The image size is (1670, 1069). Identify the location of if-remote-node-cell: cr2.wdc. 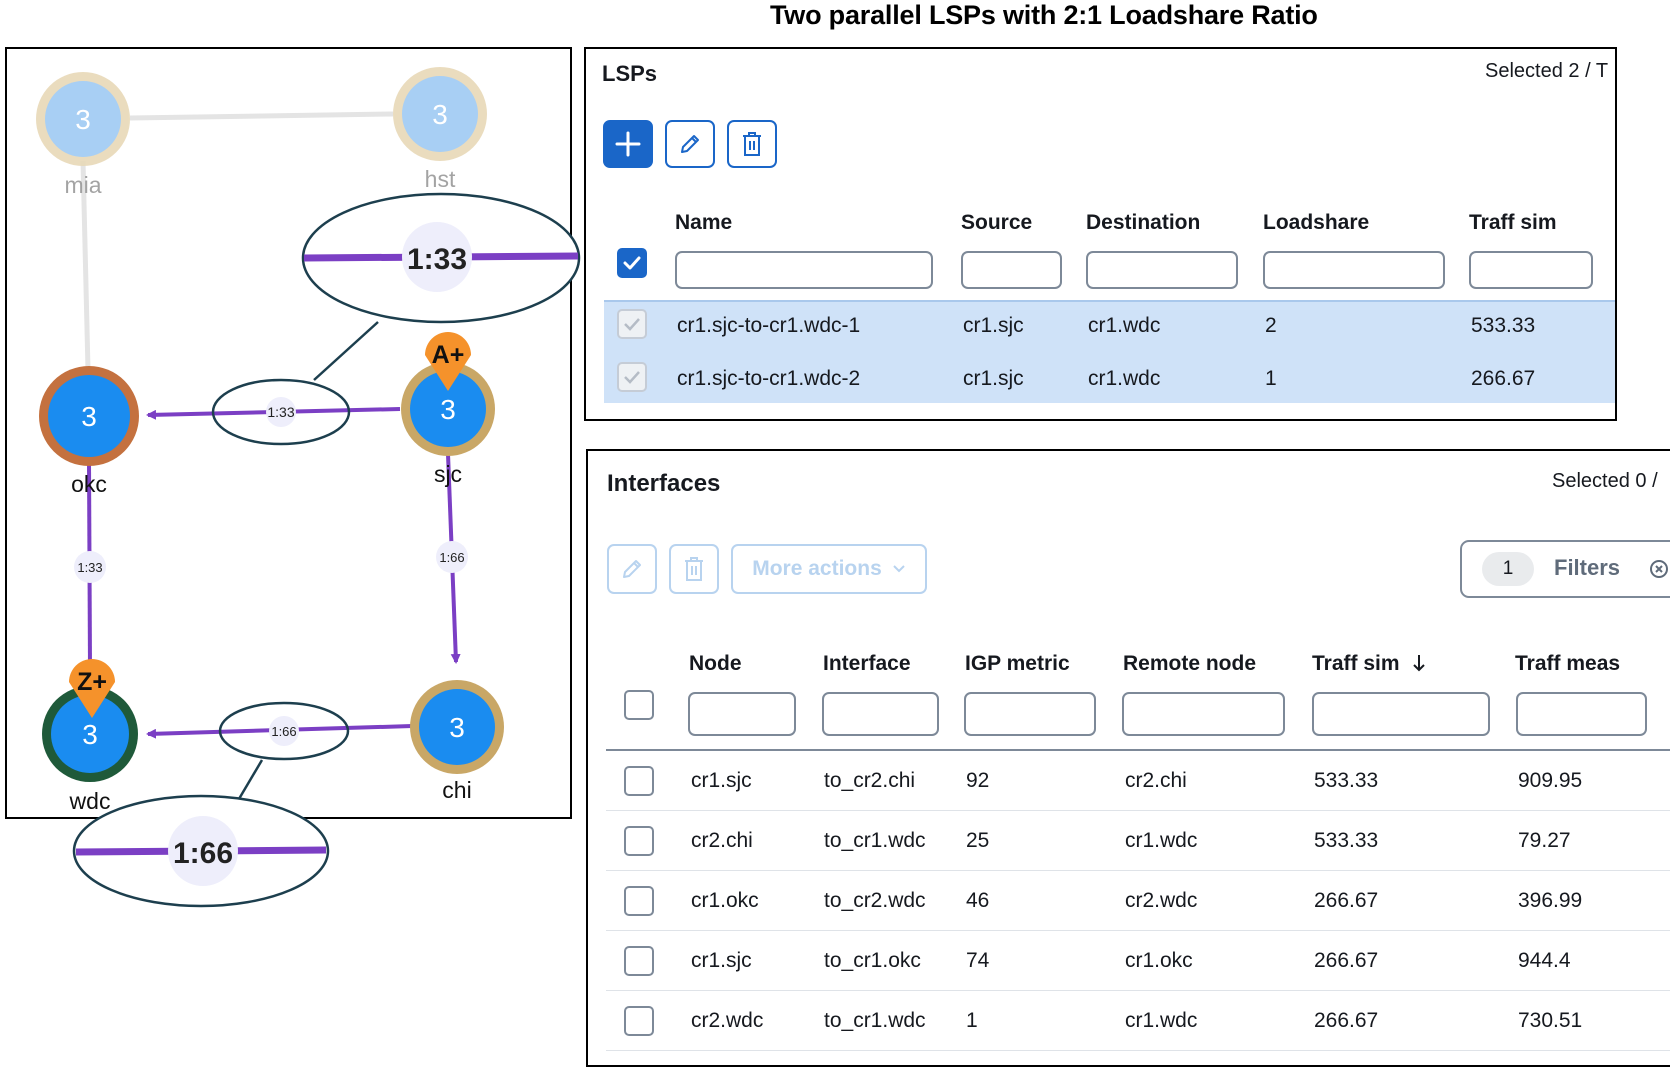
(1161, 900).